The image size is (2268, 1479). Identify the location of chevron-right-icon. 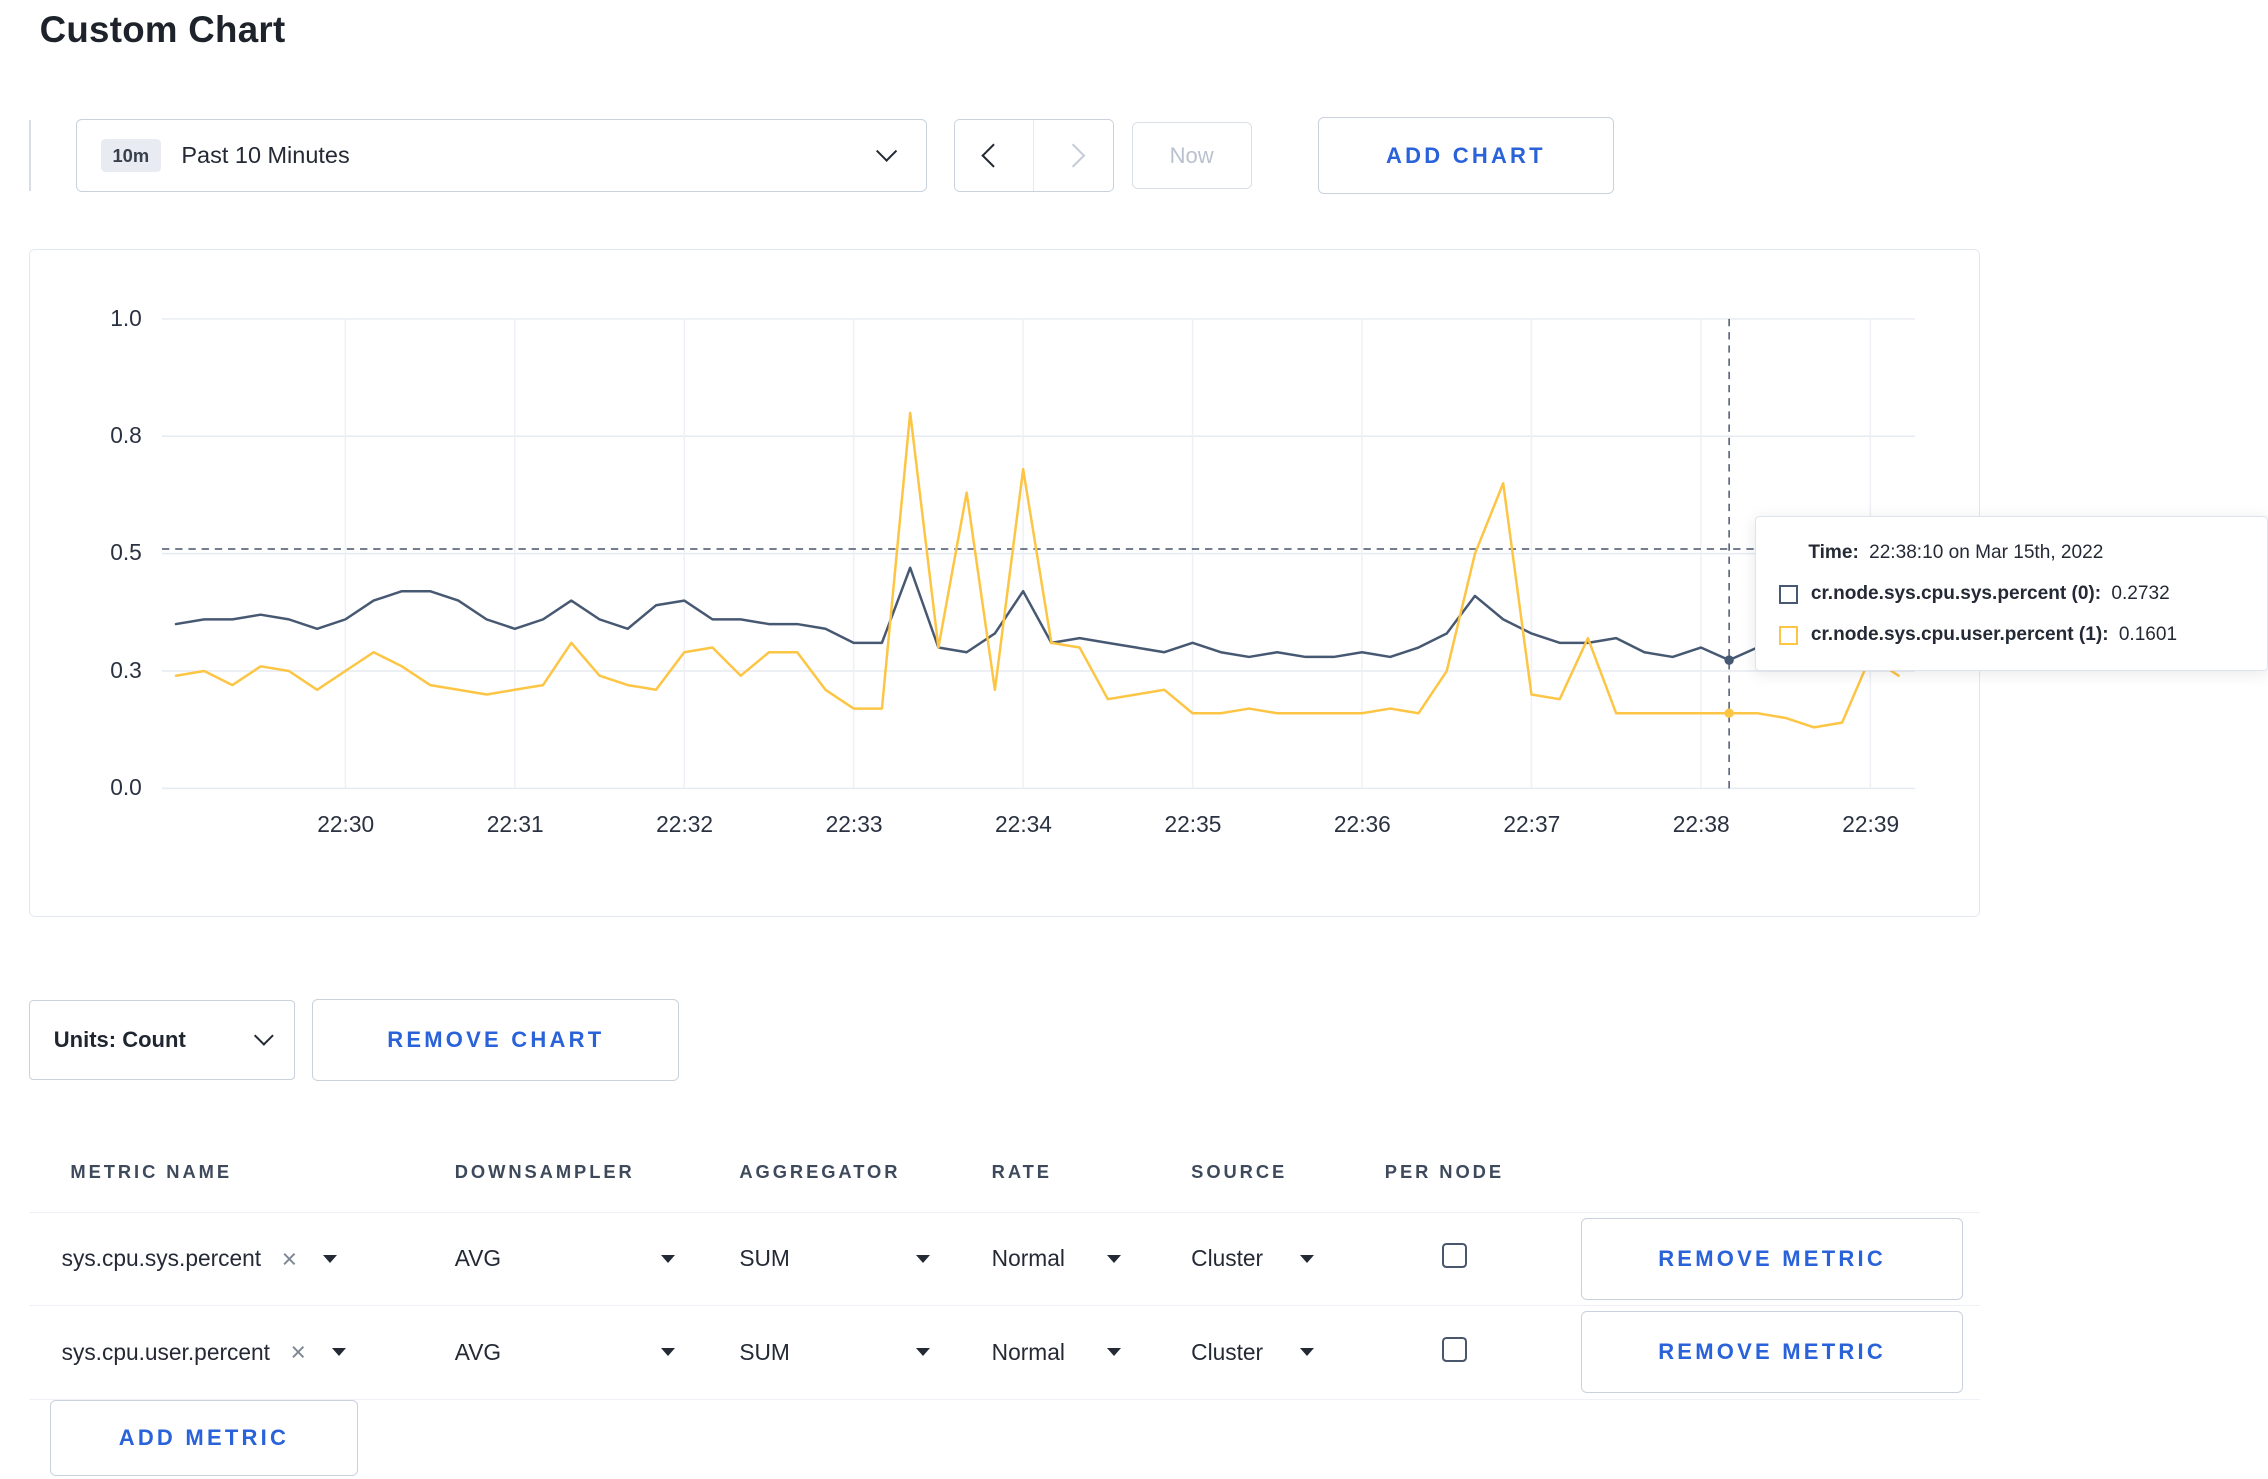
(1073, 155).